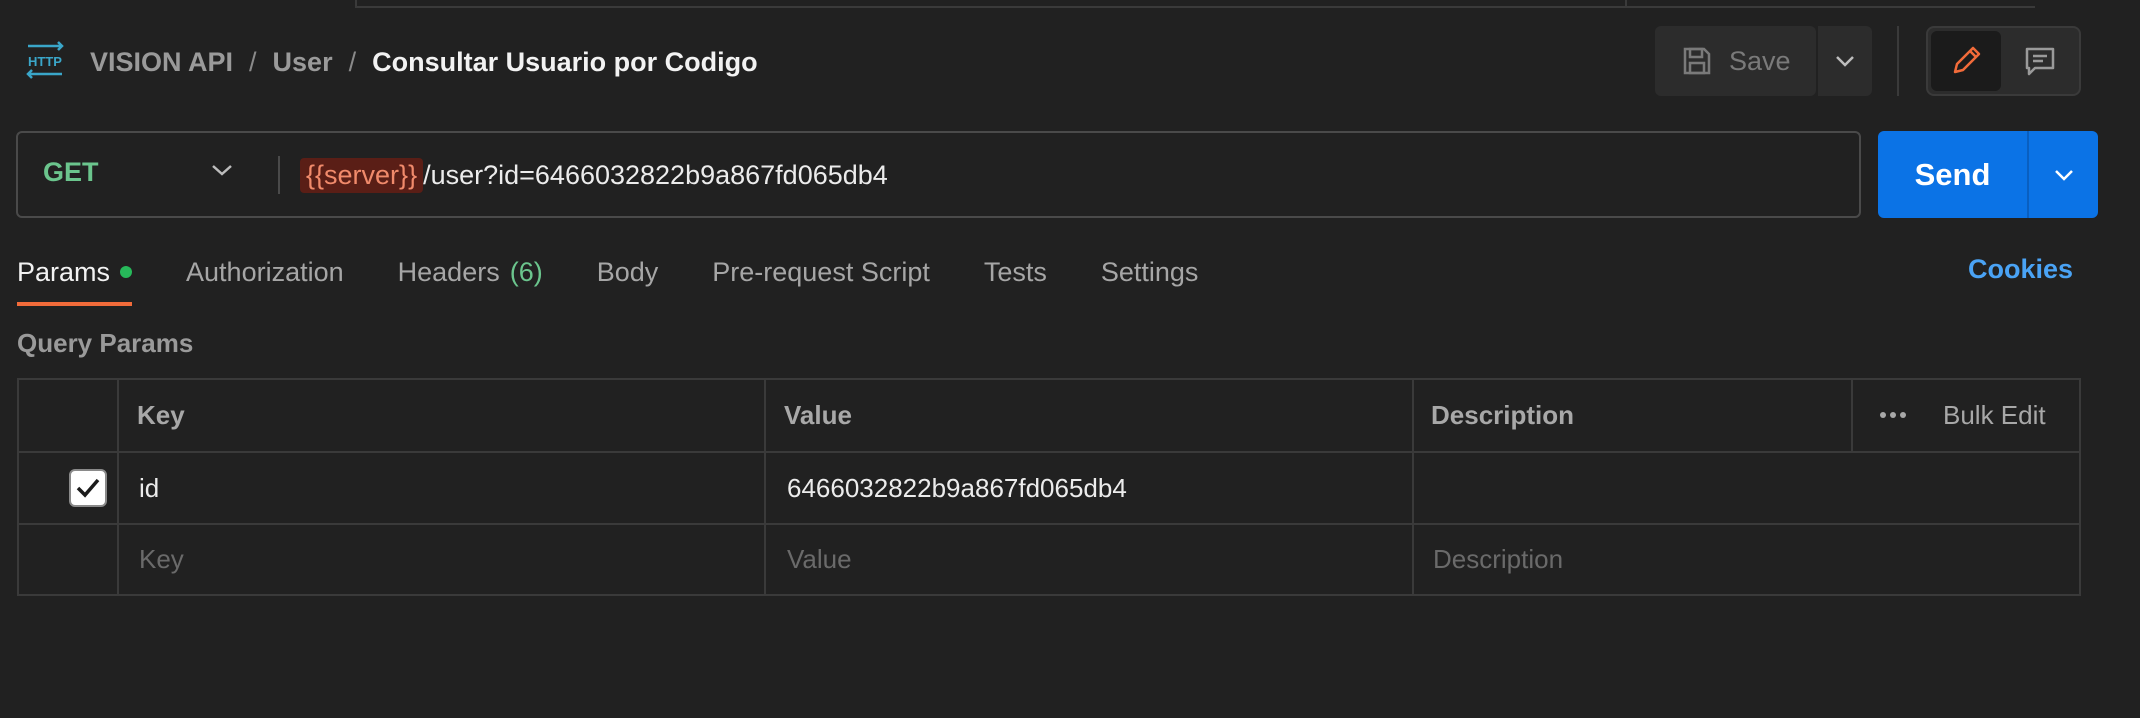  What do you see at coordinates (1626, 4) in the screenshot?
I see `top-divider-split` at bounding box center [1626, 4].